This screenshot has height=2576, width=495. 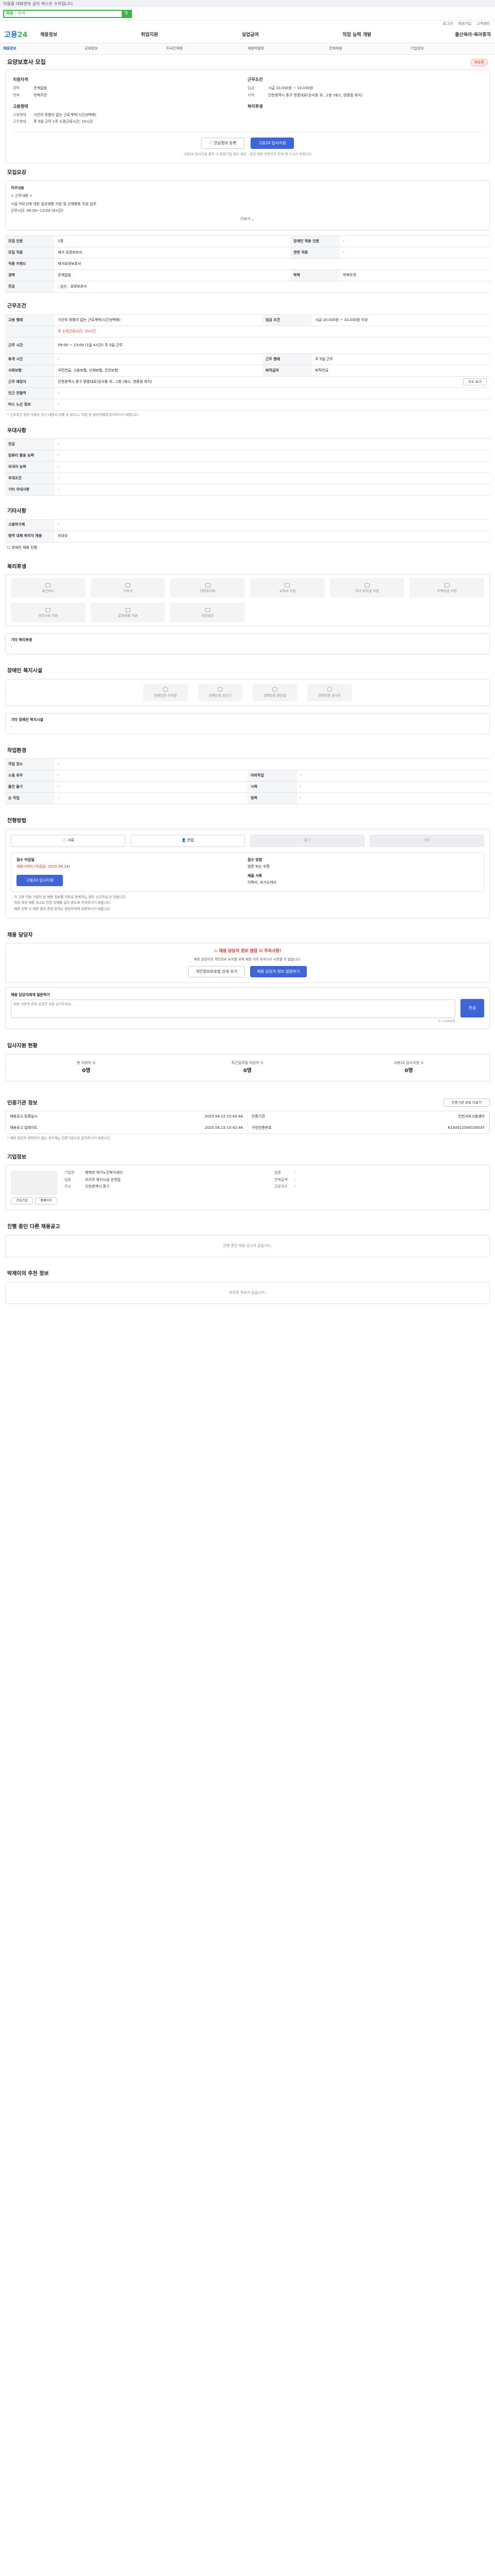 I want to click on company-value: 인천광역시 중구, so click(x=97, y=1186).